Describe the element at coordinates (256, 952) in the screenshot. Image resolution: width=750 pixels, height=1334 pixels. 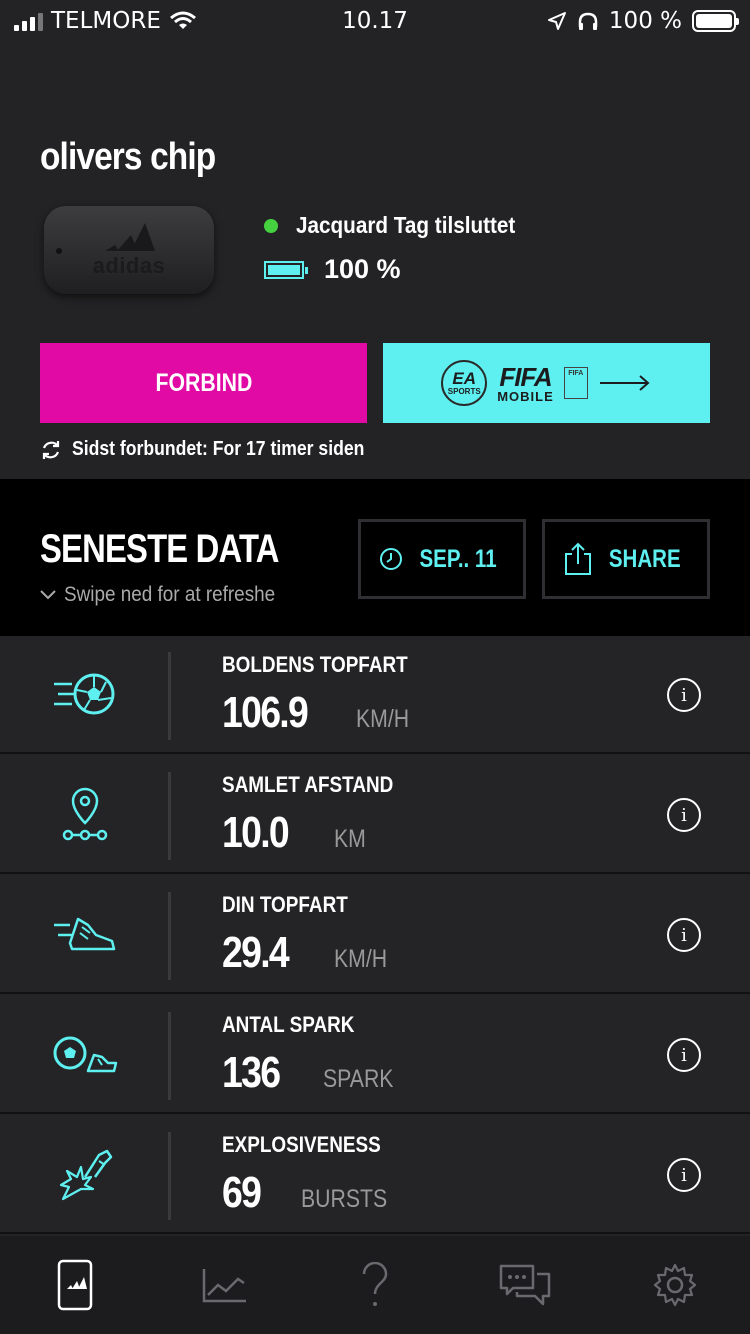
I see `metric-value: 29.4` at that location.